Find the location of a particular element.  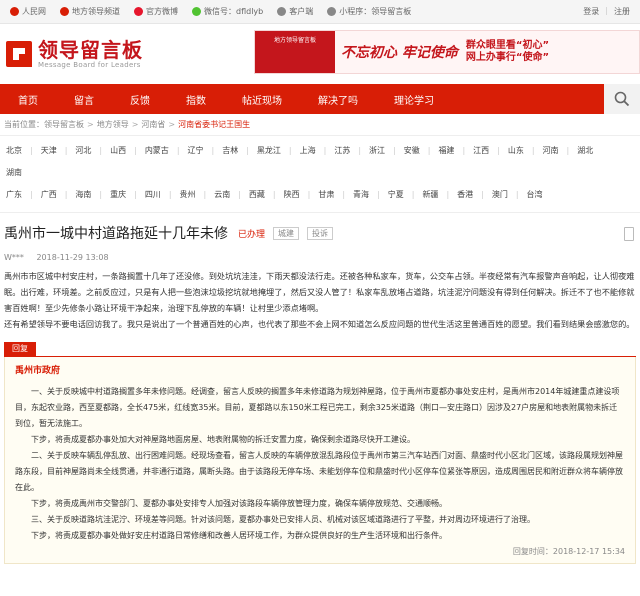

topbar-link: 客户端 is located at coordinates (295, 11).